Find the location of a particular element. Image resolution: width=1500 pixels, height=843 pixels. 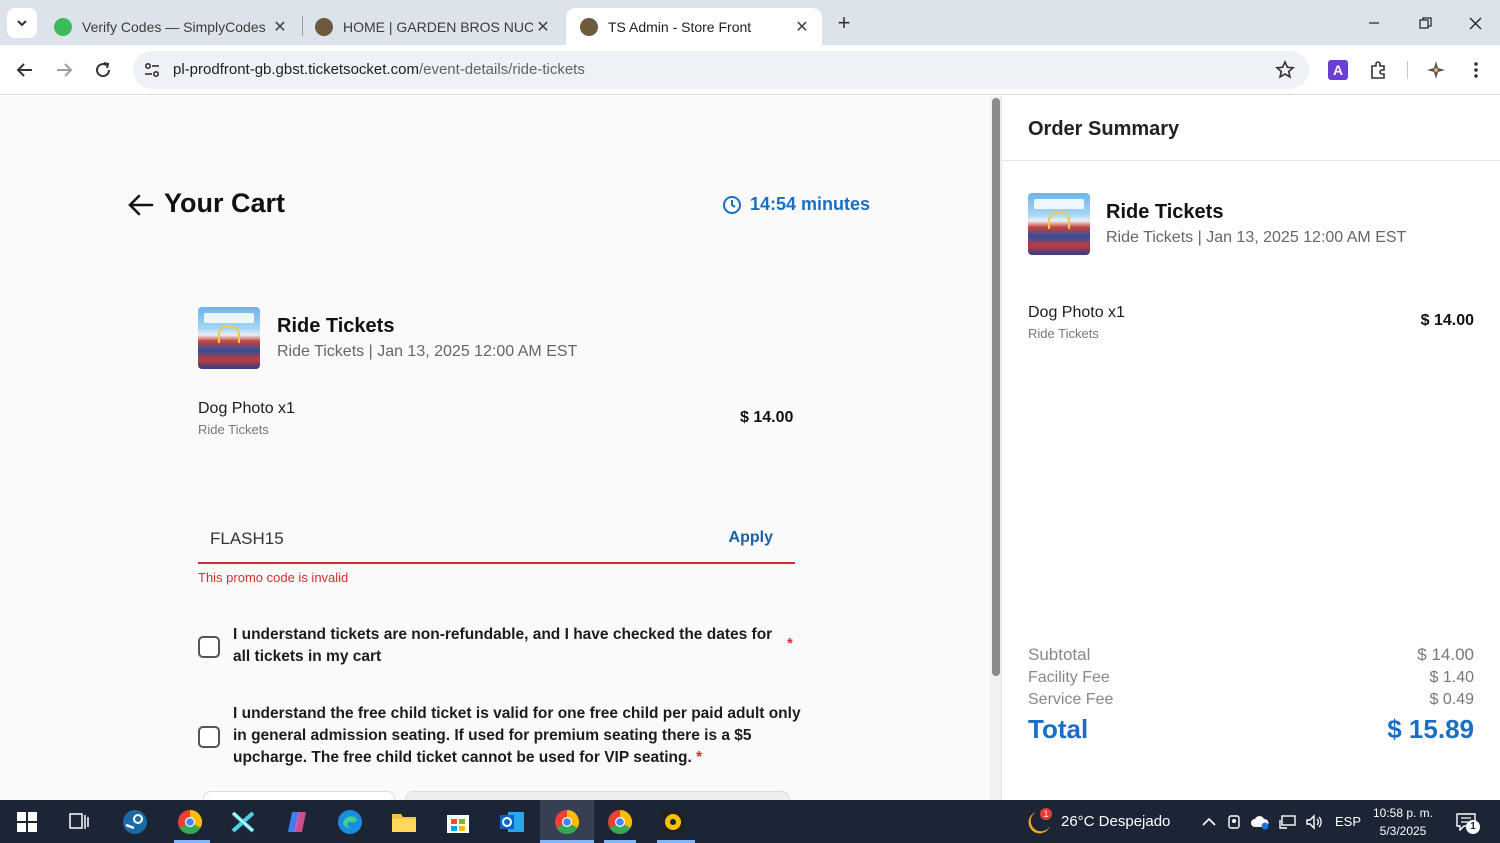

apply-promo-button: Apply is located at coordinates (751, 538).